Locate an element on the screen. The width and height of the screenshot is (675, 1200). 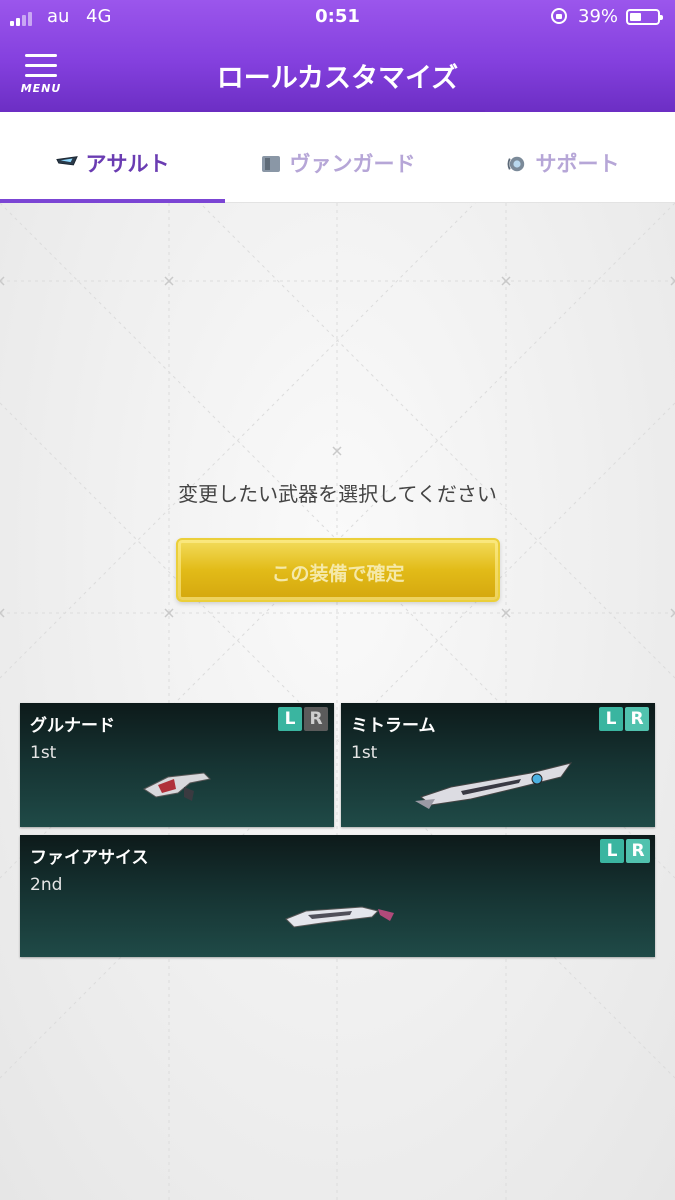
instruction-text: 変更したい武器を選択してください is located at coordinates (337, 494).